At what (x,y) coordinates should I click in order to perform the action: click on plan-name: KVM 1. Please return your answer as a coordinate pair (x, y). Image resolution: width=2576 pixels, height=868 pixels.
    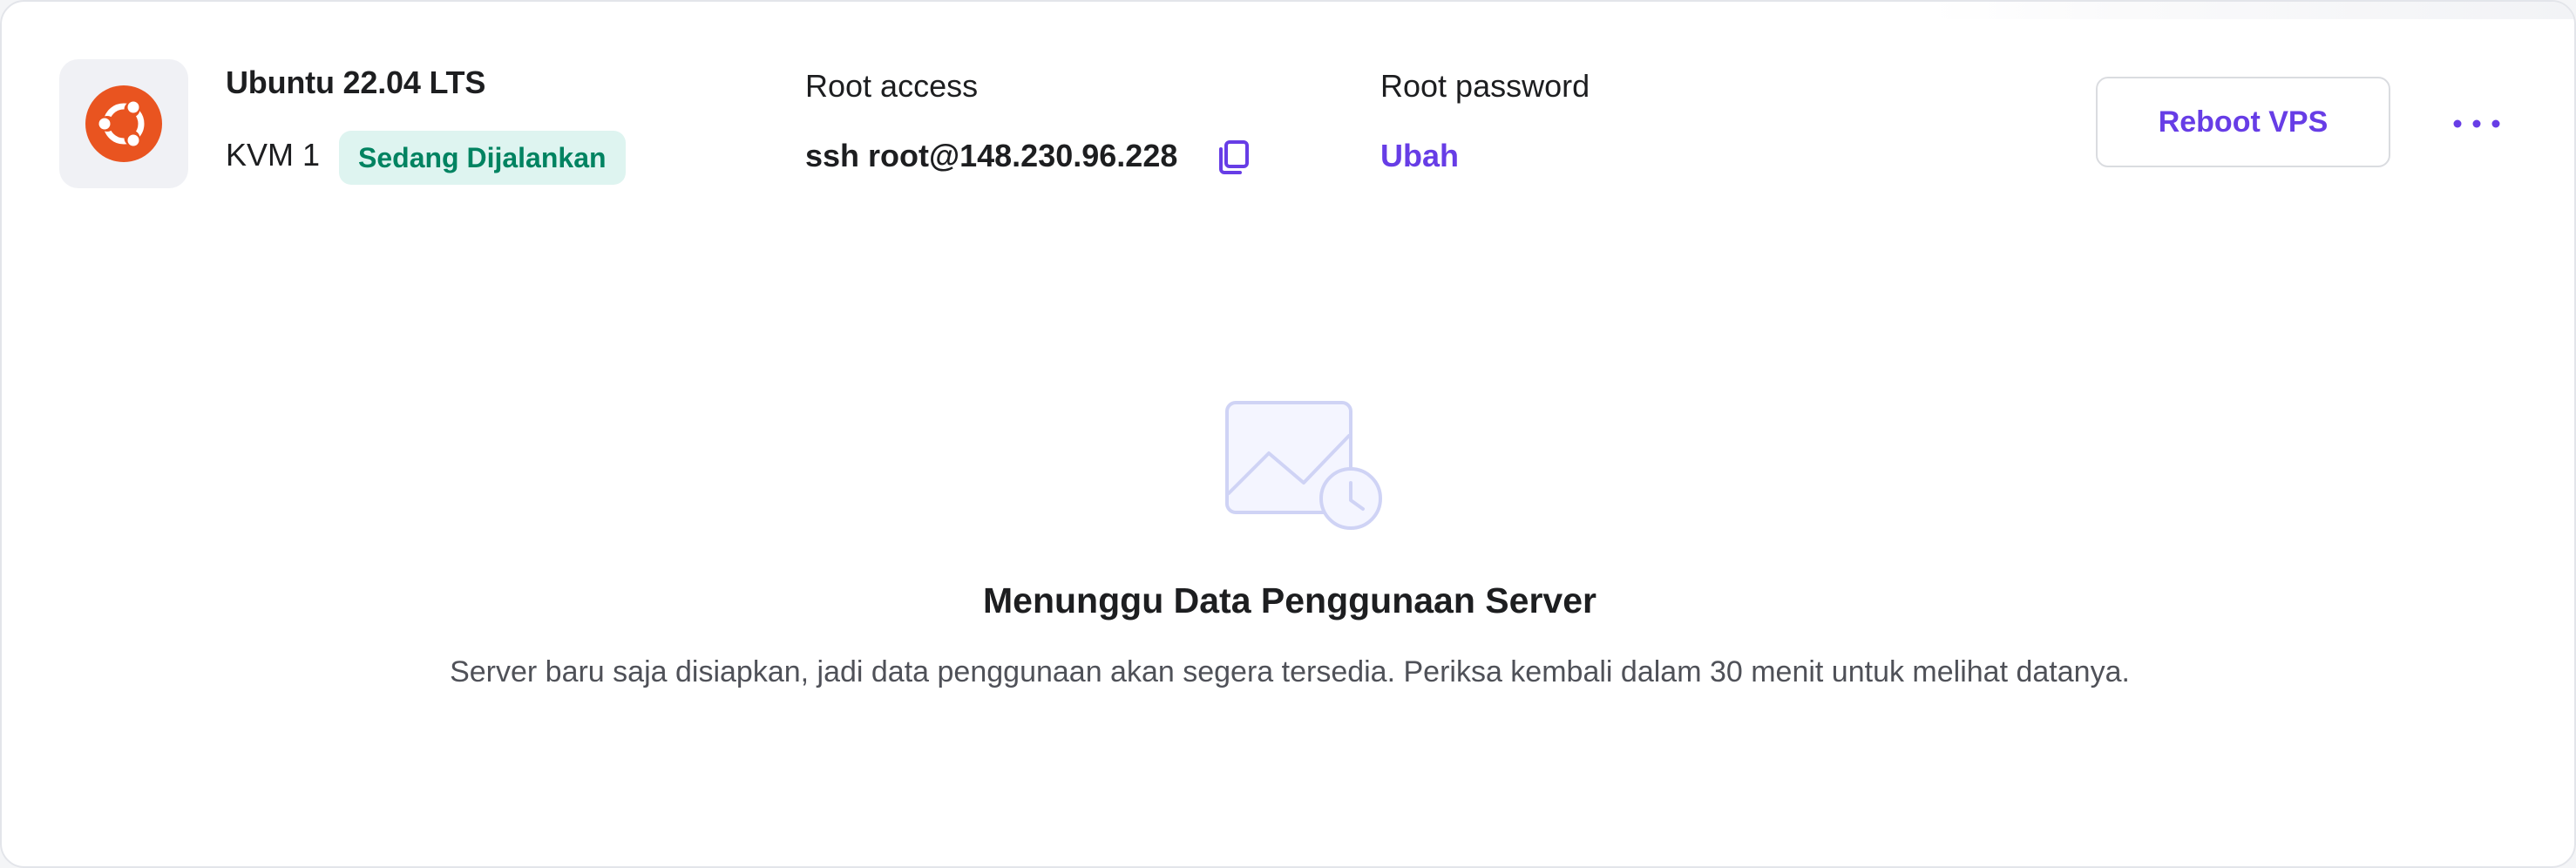
    Looking at the image, I should click on (274, 155).